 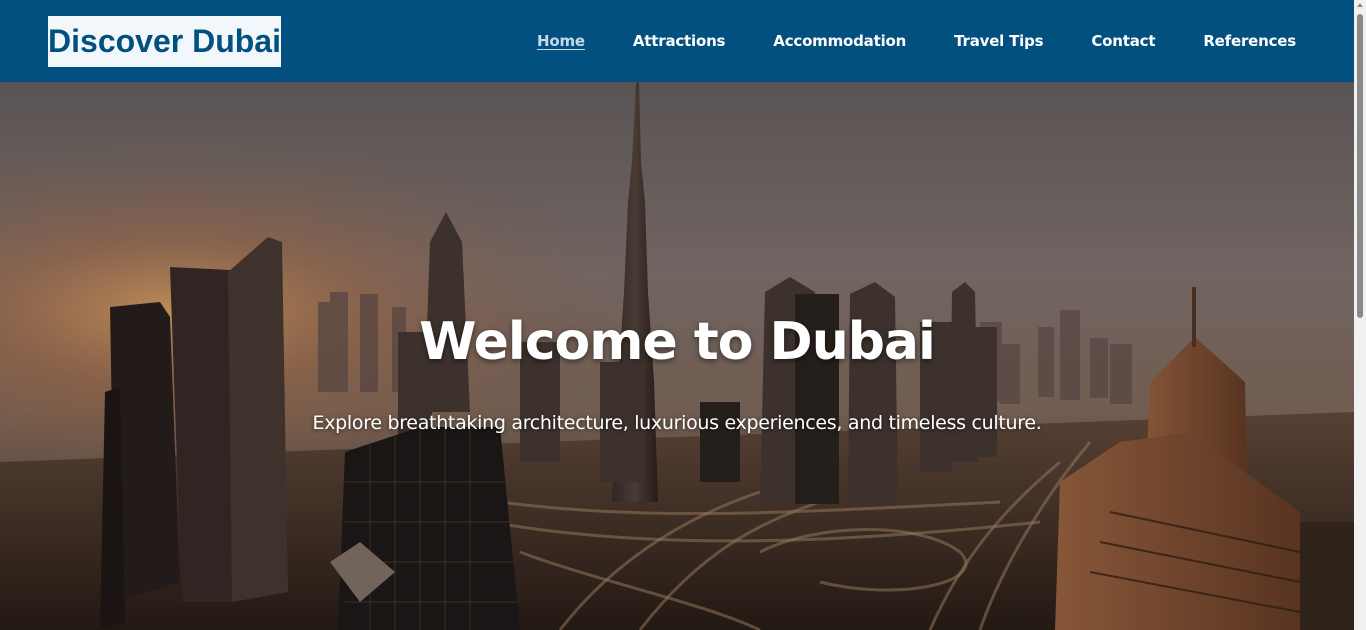 I want to click on scrollbar-thumb, so click(x=1360, y=166).